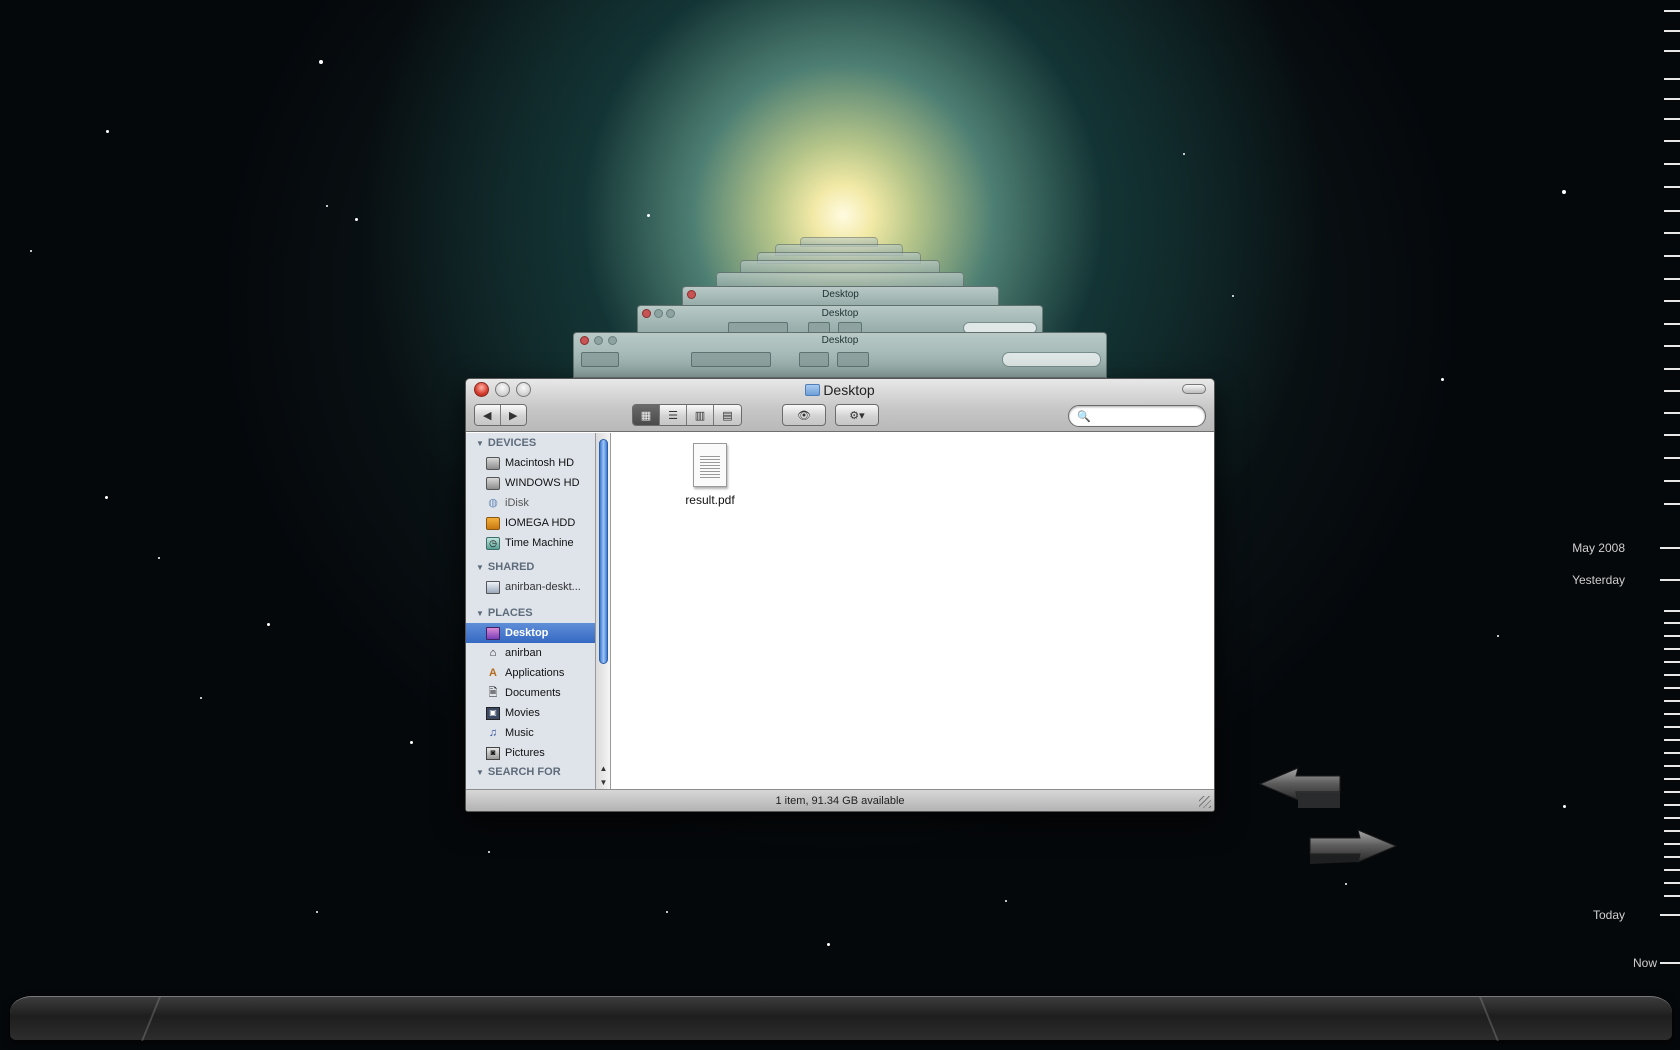 The image size is (1680, 1050). Describe the element at coordinates (646, 415) in the screenshot. I see `icon-view-button: ▦` at that location.